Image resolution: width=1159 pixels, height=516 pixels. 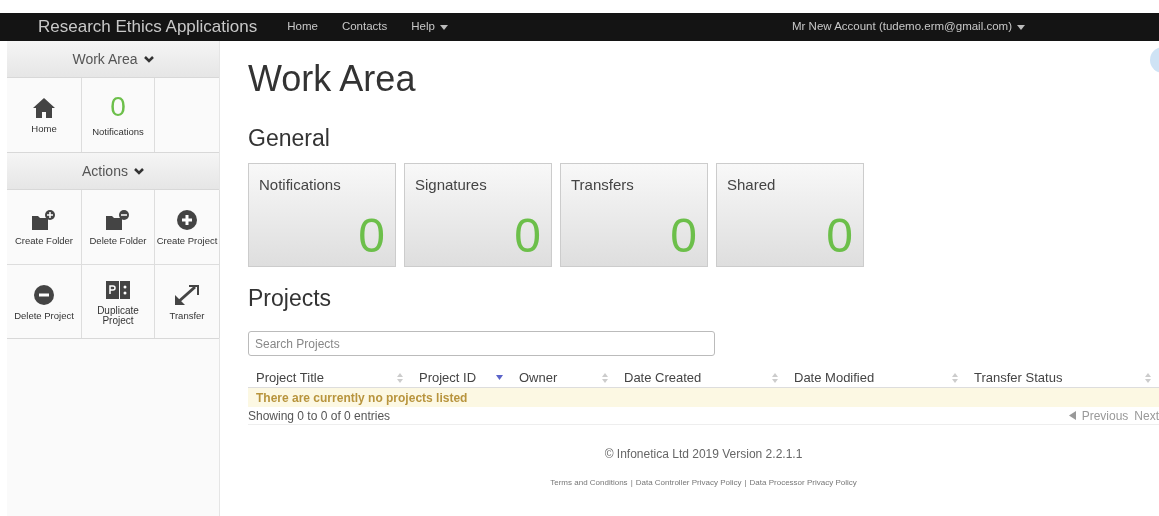 What do you see at coordinates (634, 215) in the screenshot?
I see `summary-card: Transfers 0` at bounding box center [634, 215].